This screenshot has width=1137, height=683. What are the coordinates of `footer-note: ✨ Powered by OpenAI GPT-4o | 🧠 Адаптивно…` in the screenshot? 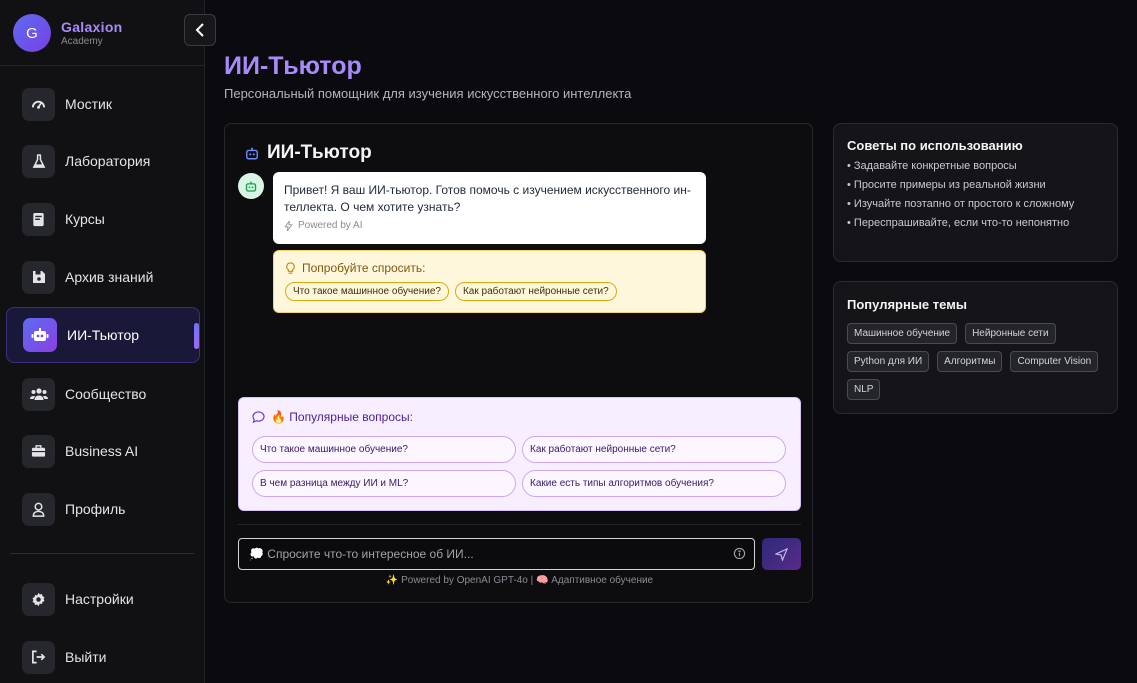 It's located at (519, 580).